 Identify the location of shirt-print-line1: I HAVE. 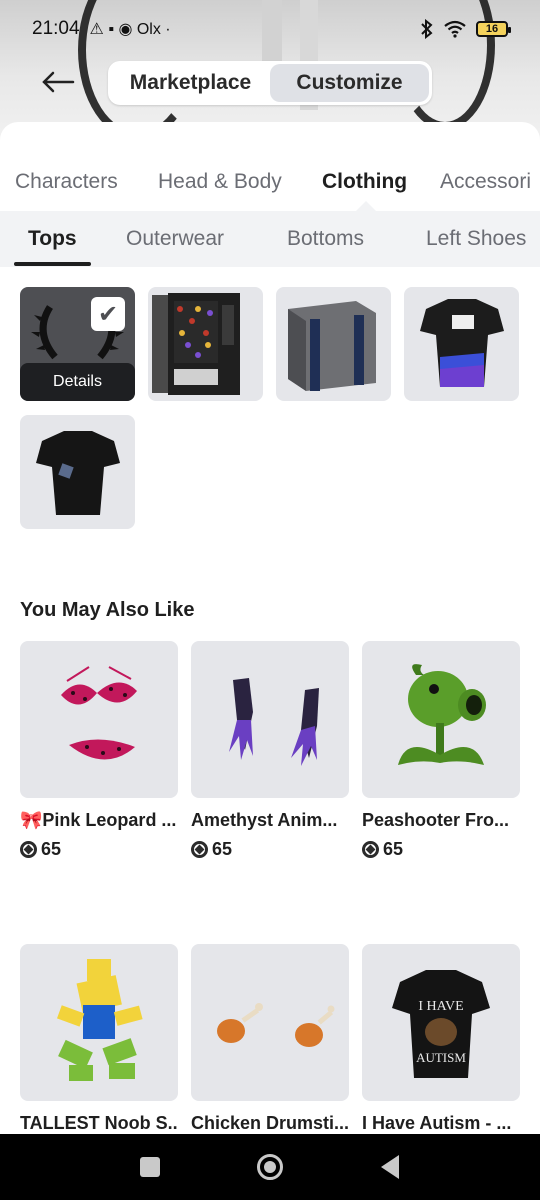
(440, 1006).